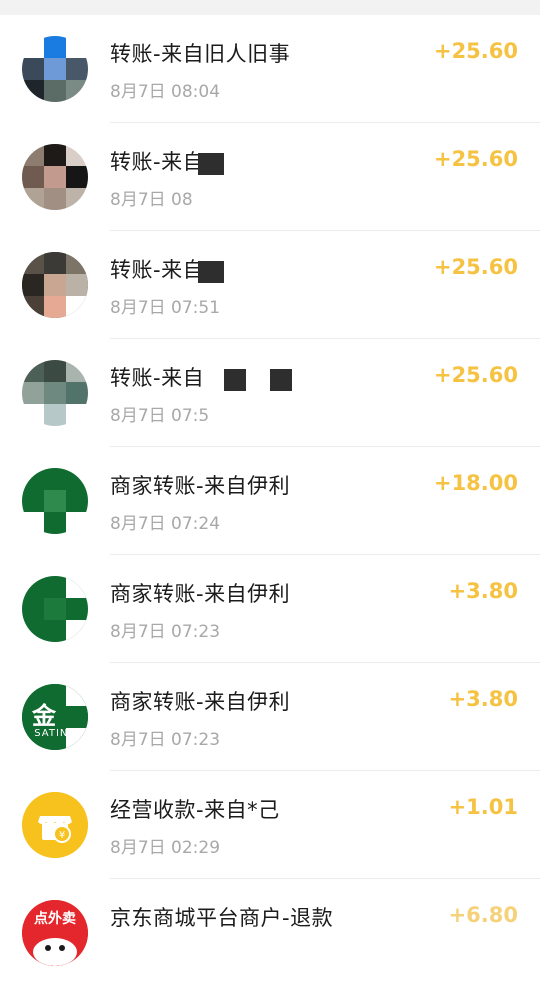 Image resolution: width=540 pixels, height=987 pixels. Describe the element at coordinates (270, 393) in the screenshot. I see `transaction-row: 转账-来自 8月7日 07:5 +25.60` at that location.